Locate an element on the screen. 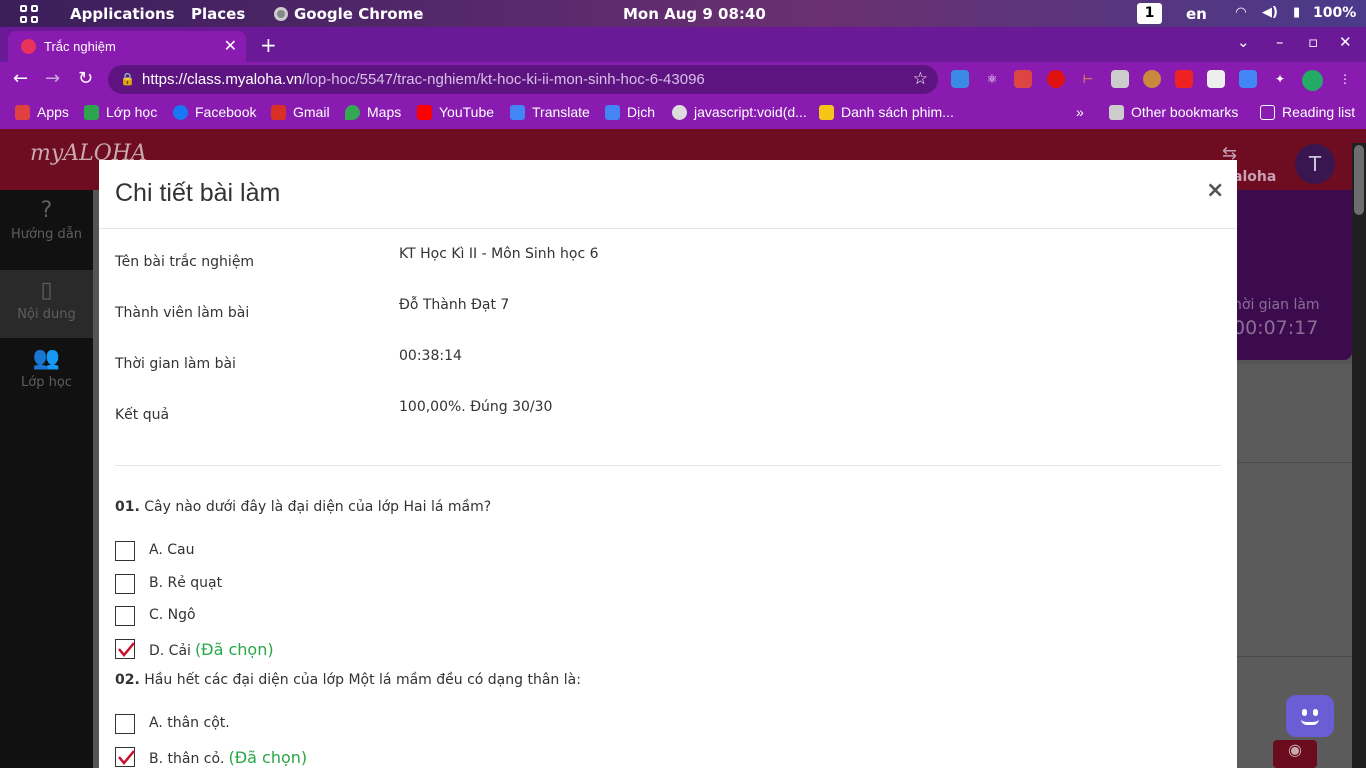 This screenshot has width=1366, height=768. active-app-menu: Google Chrome is located at coordinates (348, 14).